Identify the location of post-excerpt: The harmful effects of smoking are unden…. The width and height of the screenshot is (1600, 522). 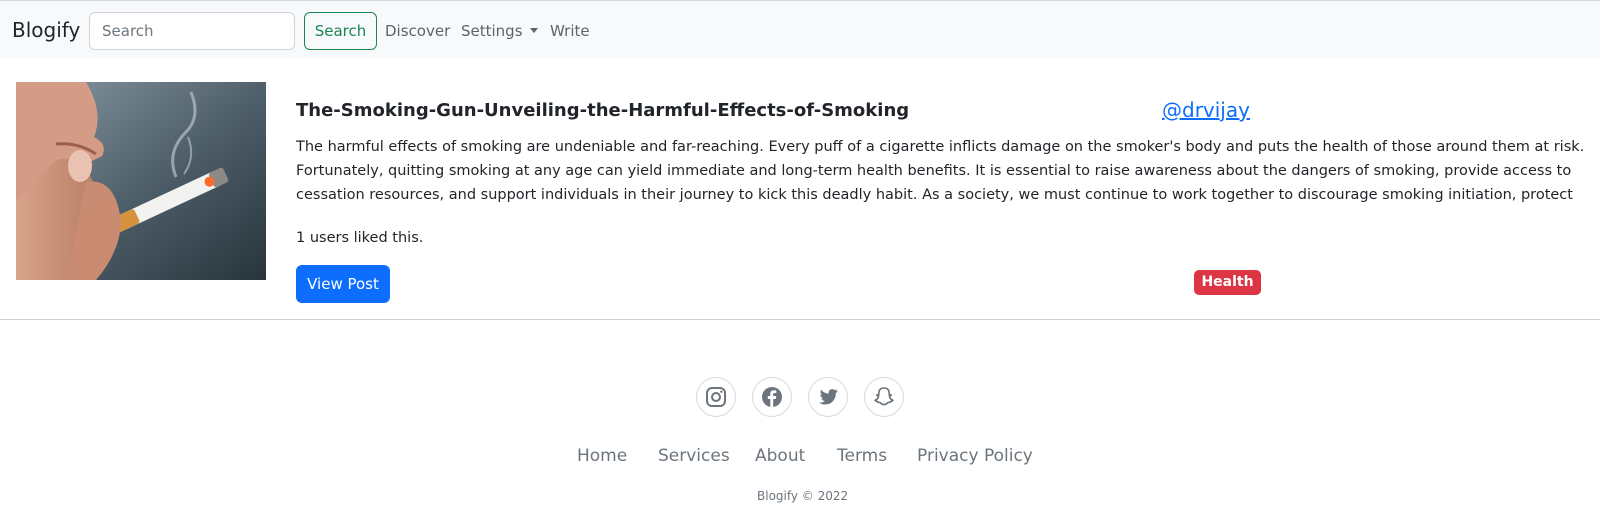
(940, 171).